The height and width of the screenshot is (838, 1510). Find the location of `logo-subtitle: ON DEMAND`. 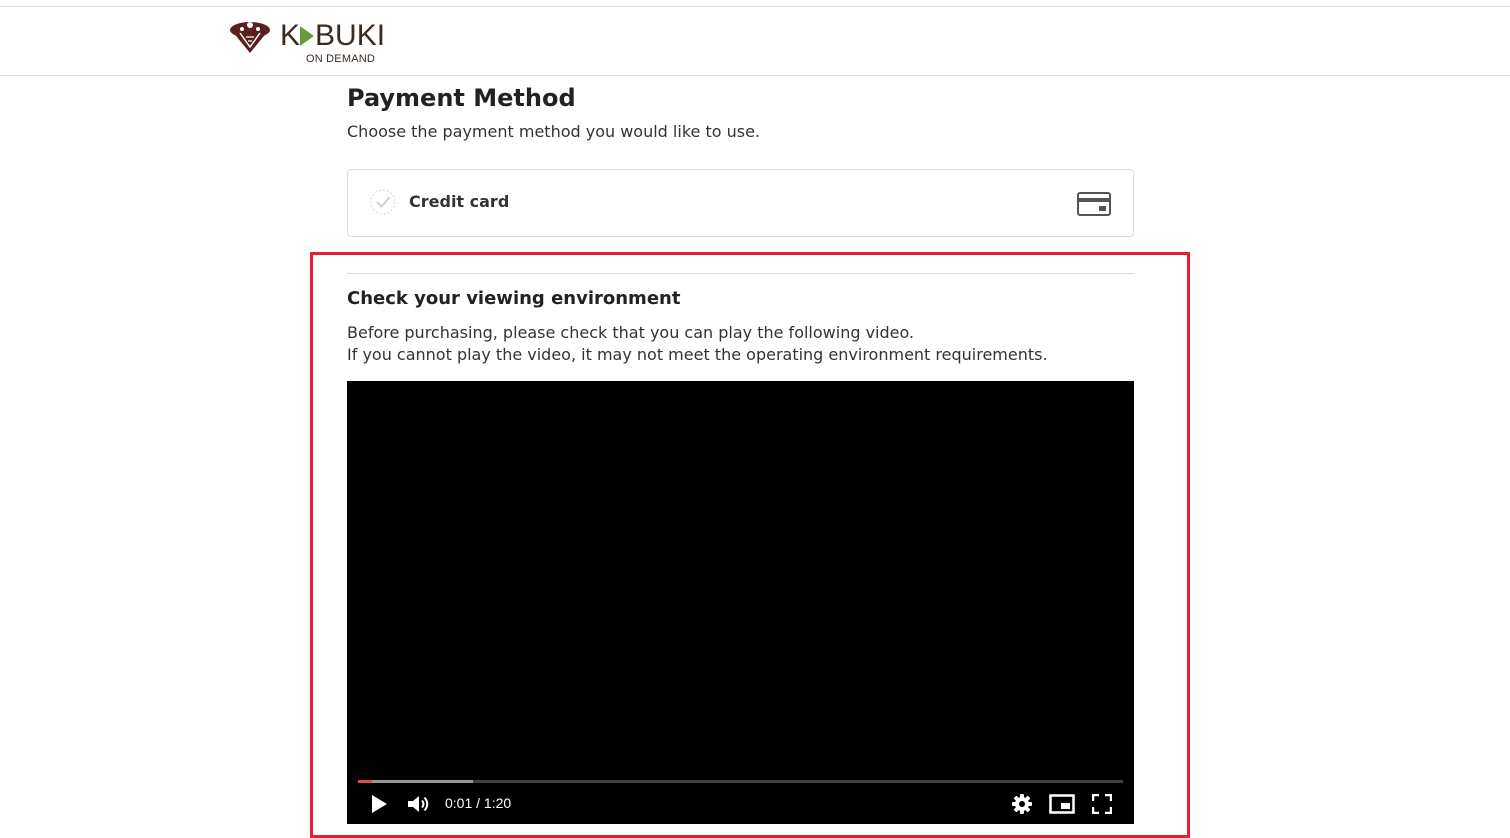

logo-subtitle: ON DEMAND is located at coordinates (341, 59).